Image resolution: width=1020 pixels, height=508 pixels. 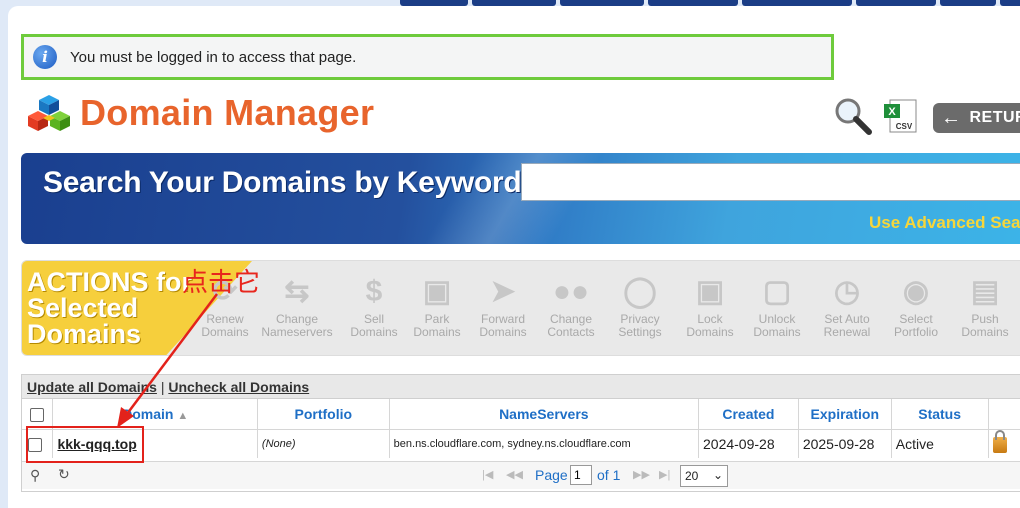 I want to click on action-select-portfolio: ◉ Select Portfolio, so click(x=916, y=306).